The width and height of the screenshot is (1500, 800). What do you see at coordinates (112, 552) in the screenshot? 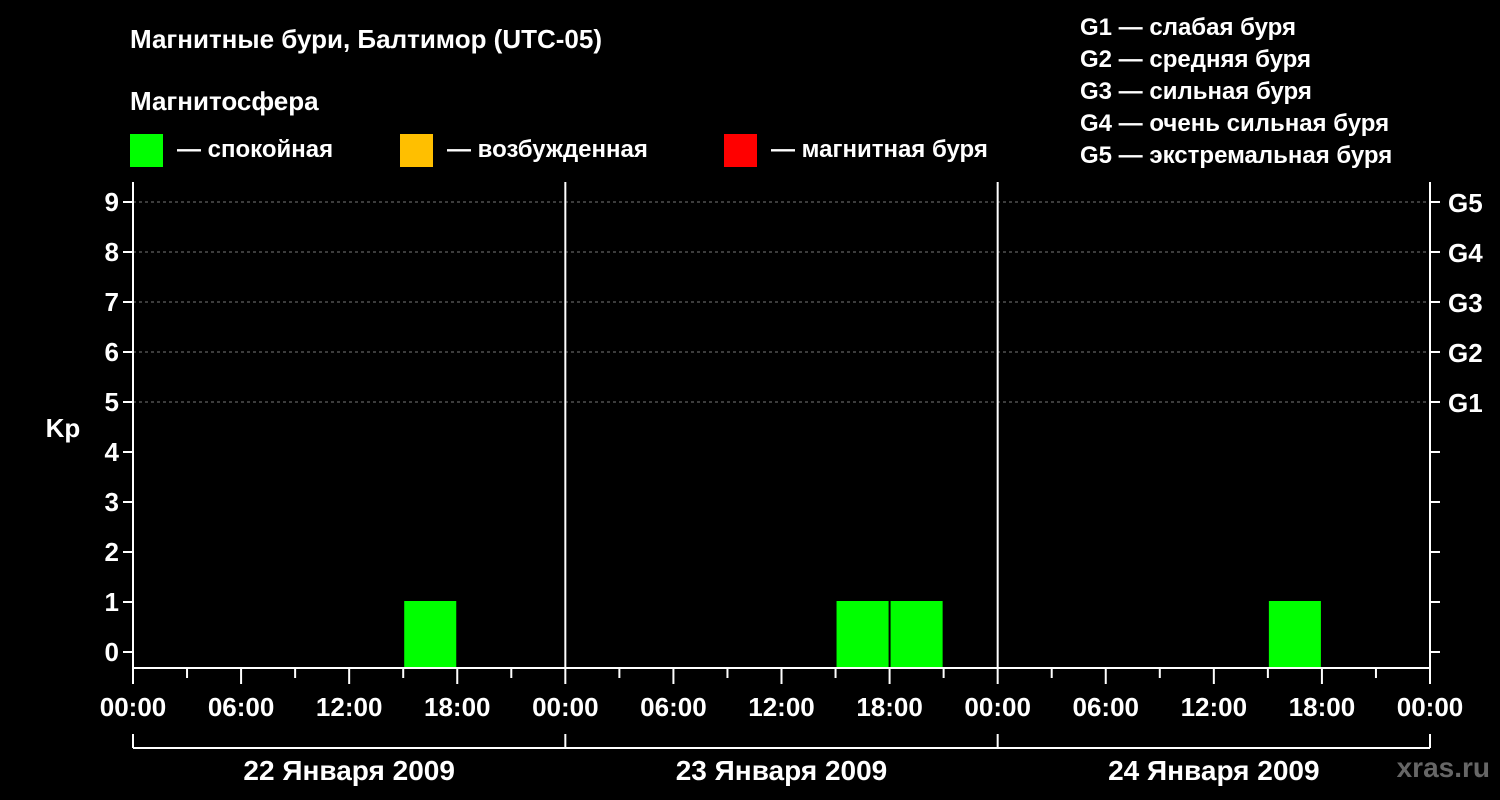
I see `y-tick-label: 2` at bounding box center [112, 552].